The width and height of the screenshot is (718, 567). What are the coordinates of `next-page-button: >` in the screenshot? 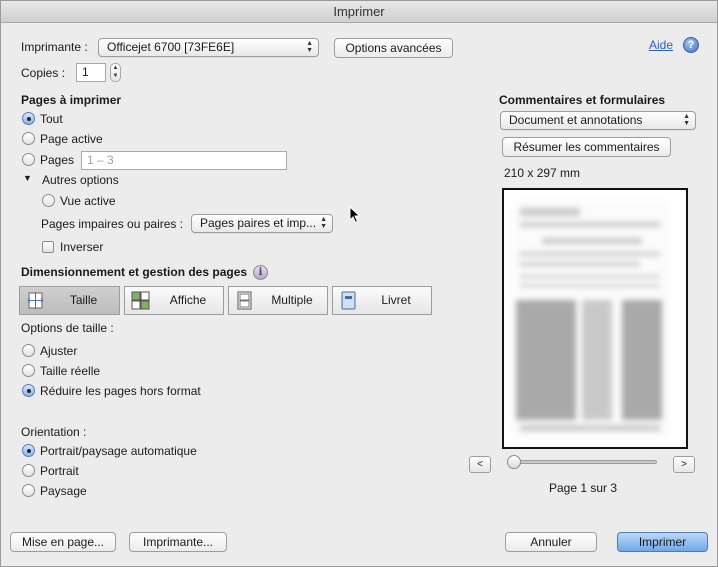 It's located at (684, 464).